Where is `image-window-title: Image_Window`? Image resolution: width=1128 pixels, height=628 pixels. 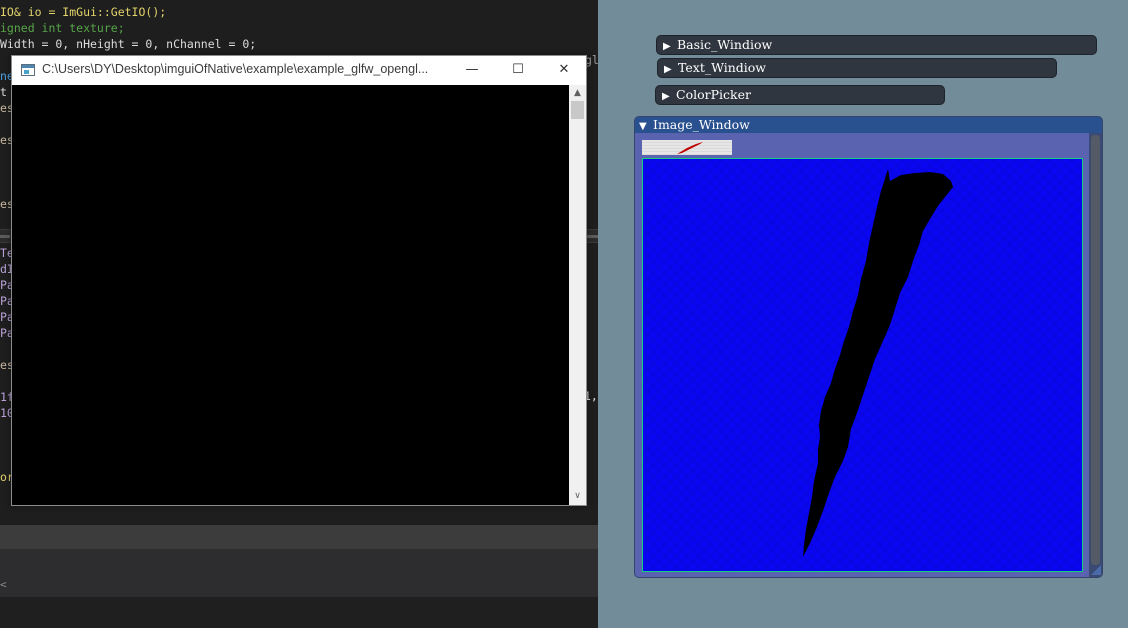
image-window-title: Image_Window is located at coordinates (701, 124).